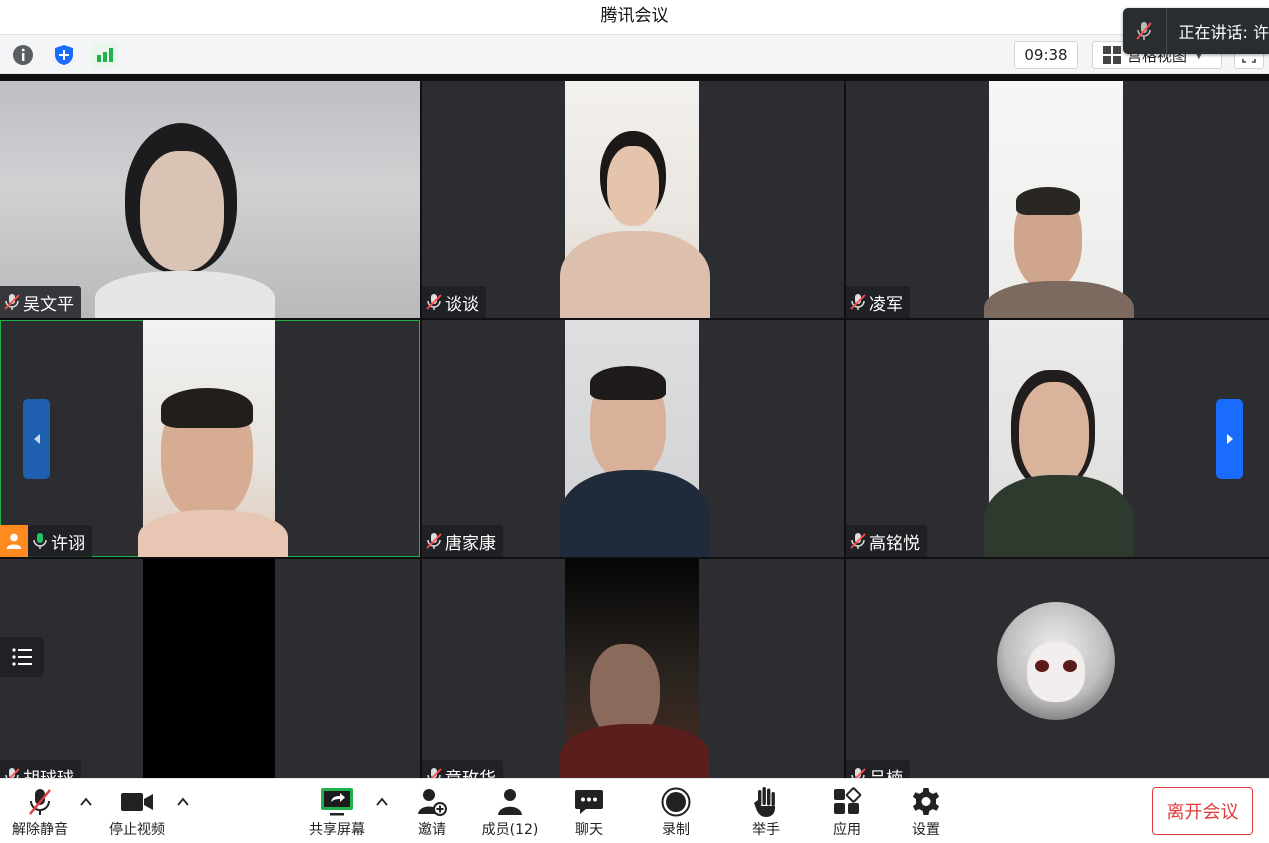  What do you see at coordinates (589, 830) in the screenshot?
I see `chat-label: 聊天` at bounding box center [589, 830].